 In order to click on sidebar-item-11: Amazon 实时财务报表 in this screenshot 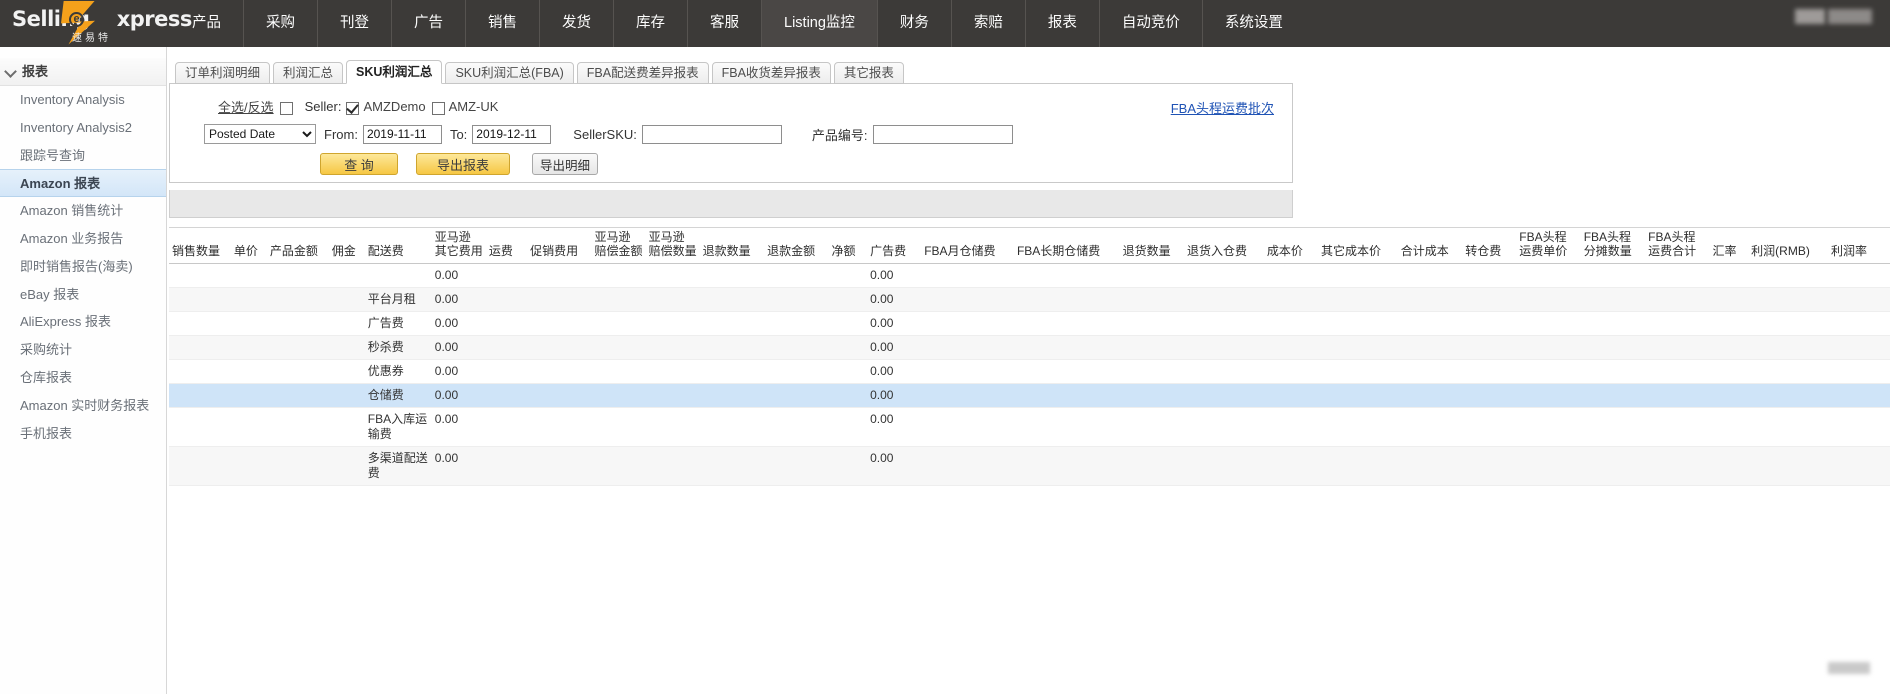, I will do `click(83, 406)`.